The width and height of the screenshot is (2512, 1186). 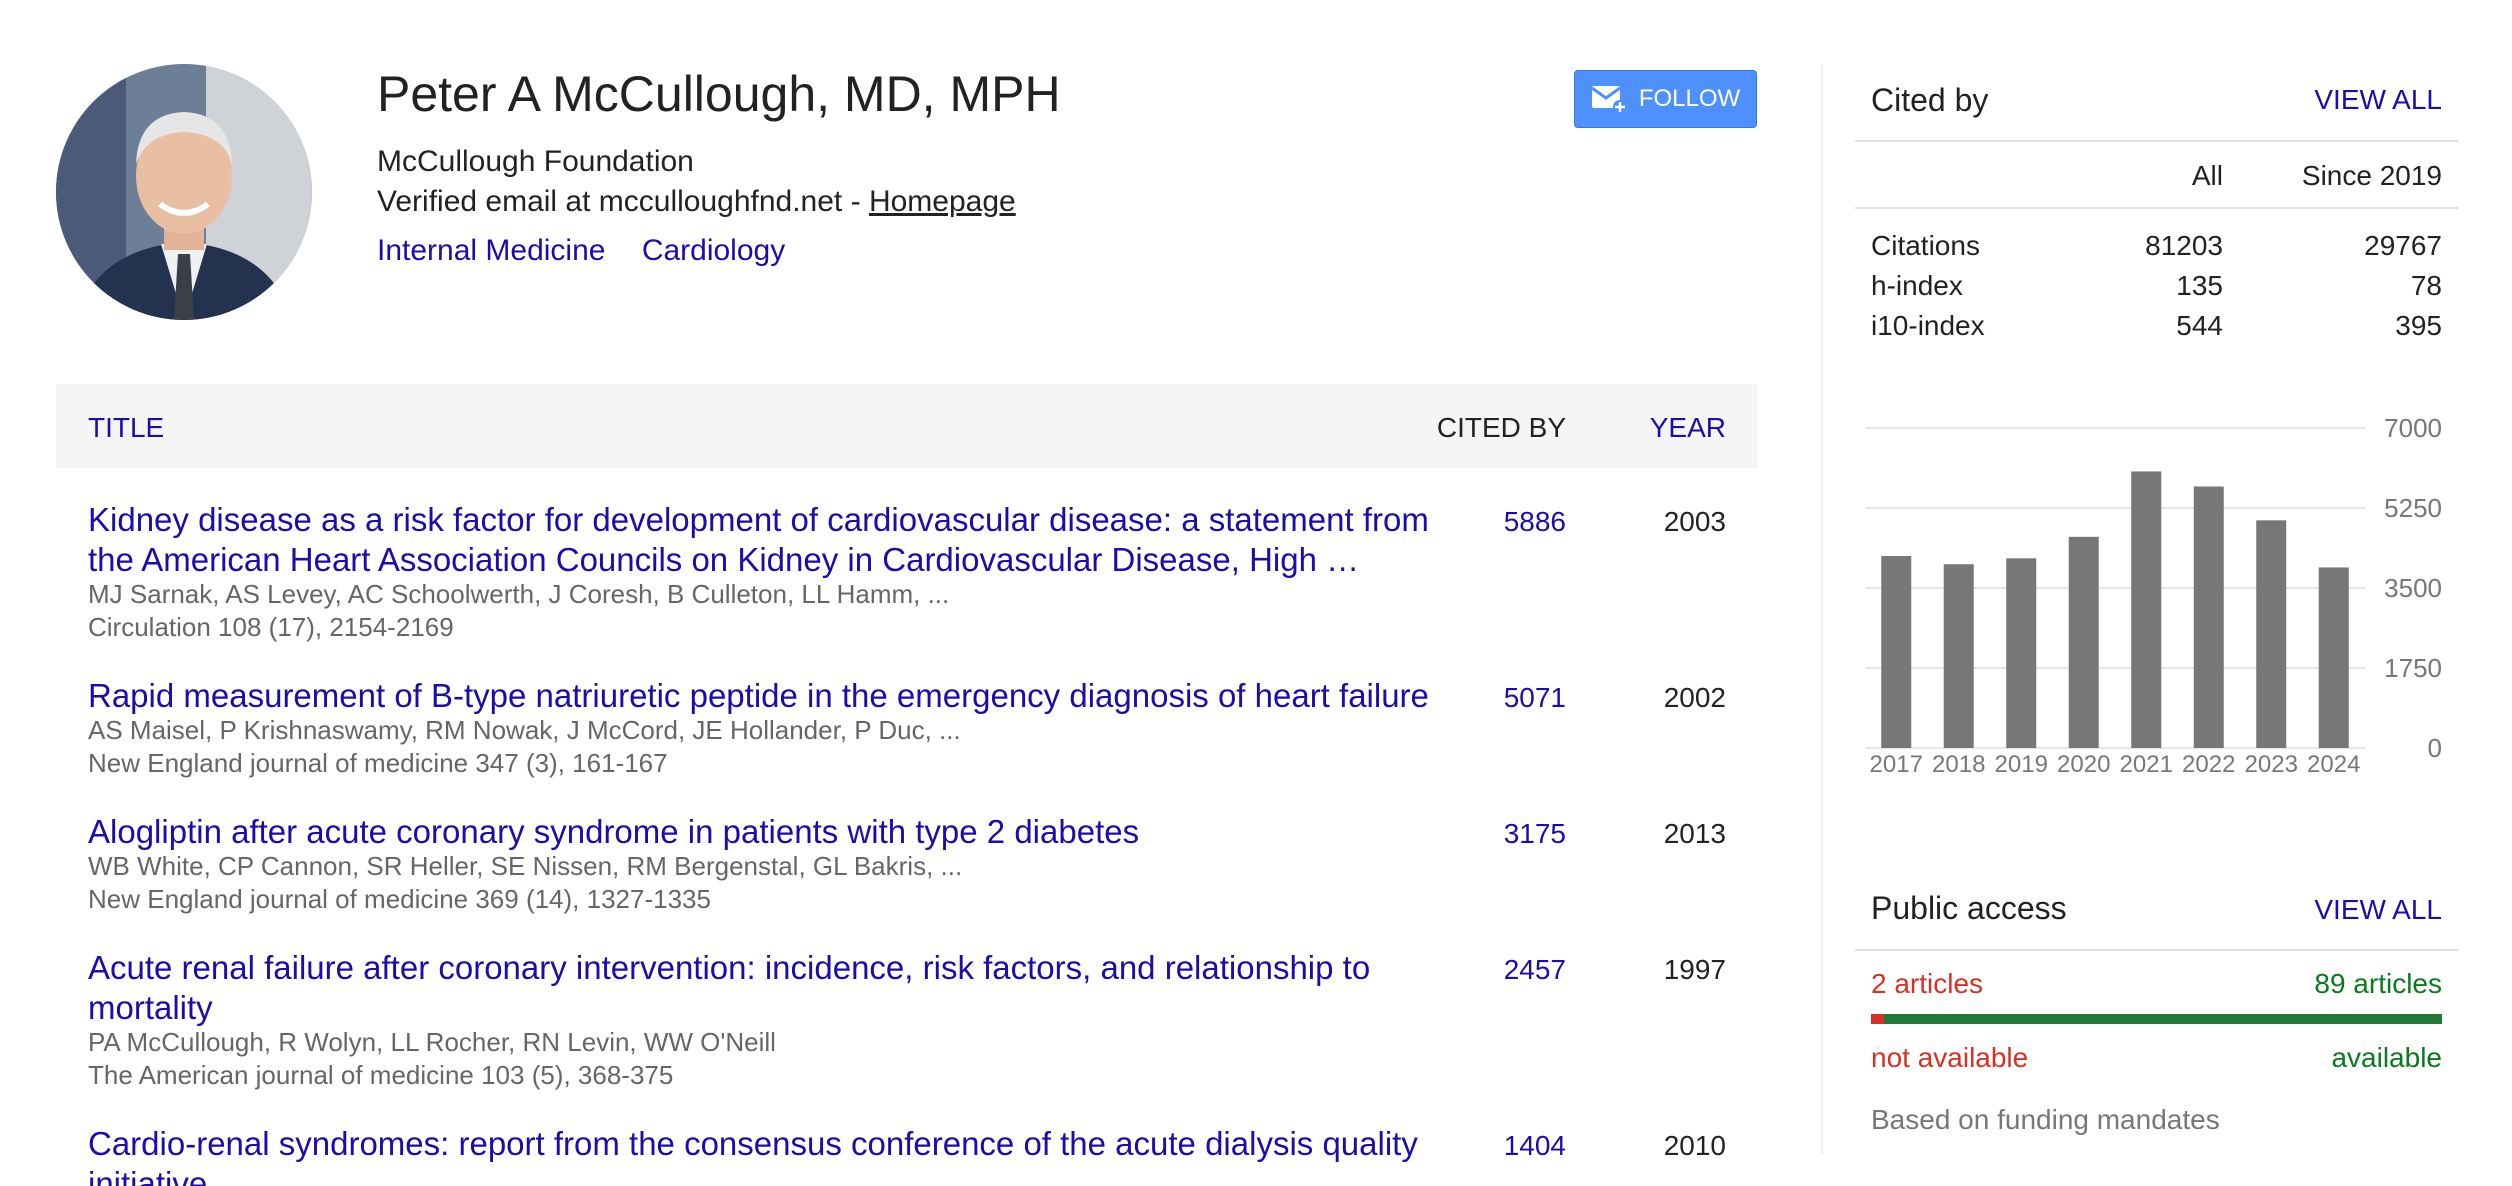 What do you see at coordinates (271, 627) in the screenshot?
I see `article-venue: Circulation 108 (17), 2154-2169` at bounding box center [271, 627].